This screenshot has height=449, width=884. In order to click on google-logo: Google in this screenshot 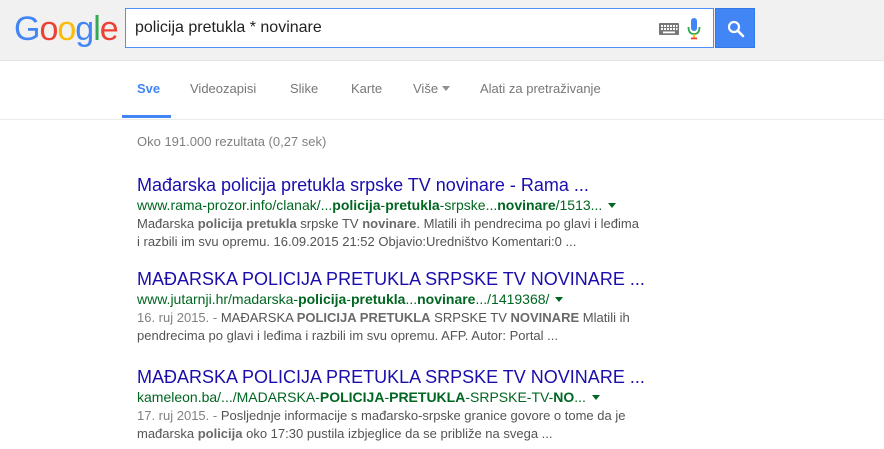, I will do `click(66, 29)`.